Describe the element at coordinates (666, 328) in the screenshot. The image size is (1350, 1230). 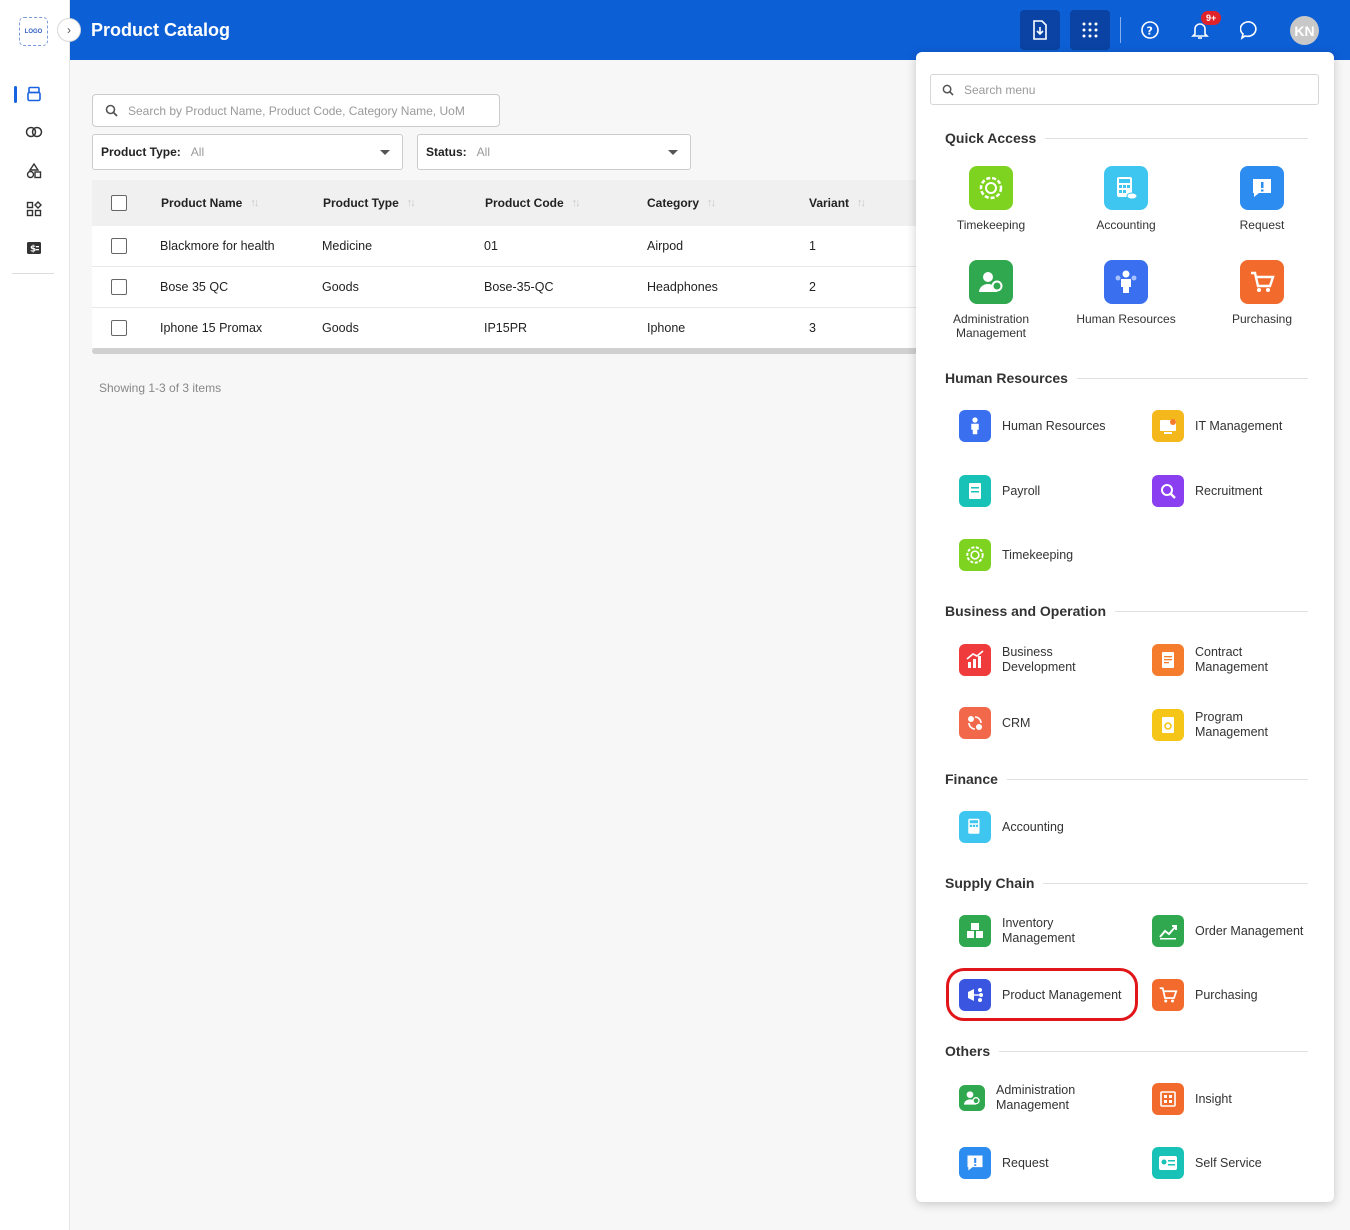
I see `category-cell: Iphone` at that location.